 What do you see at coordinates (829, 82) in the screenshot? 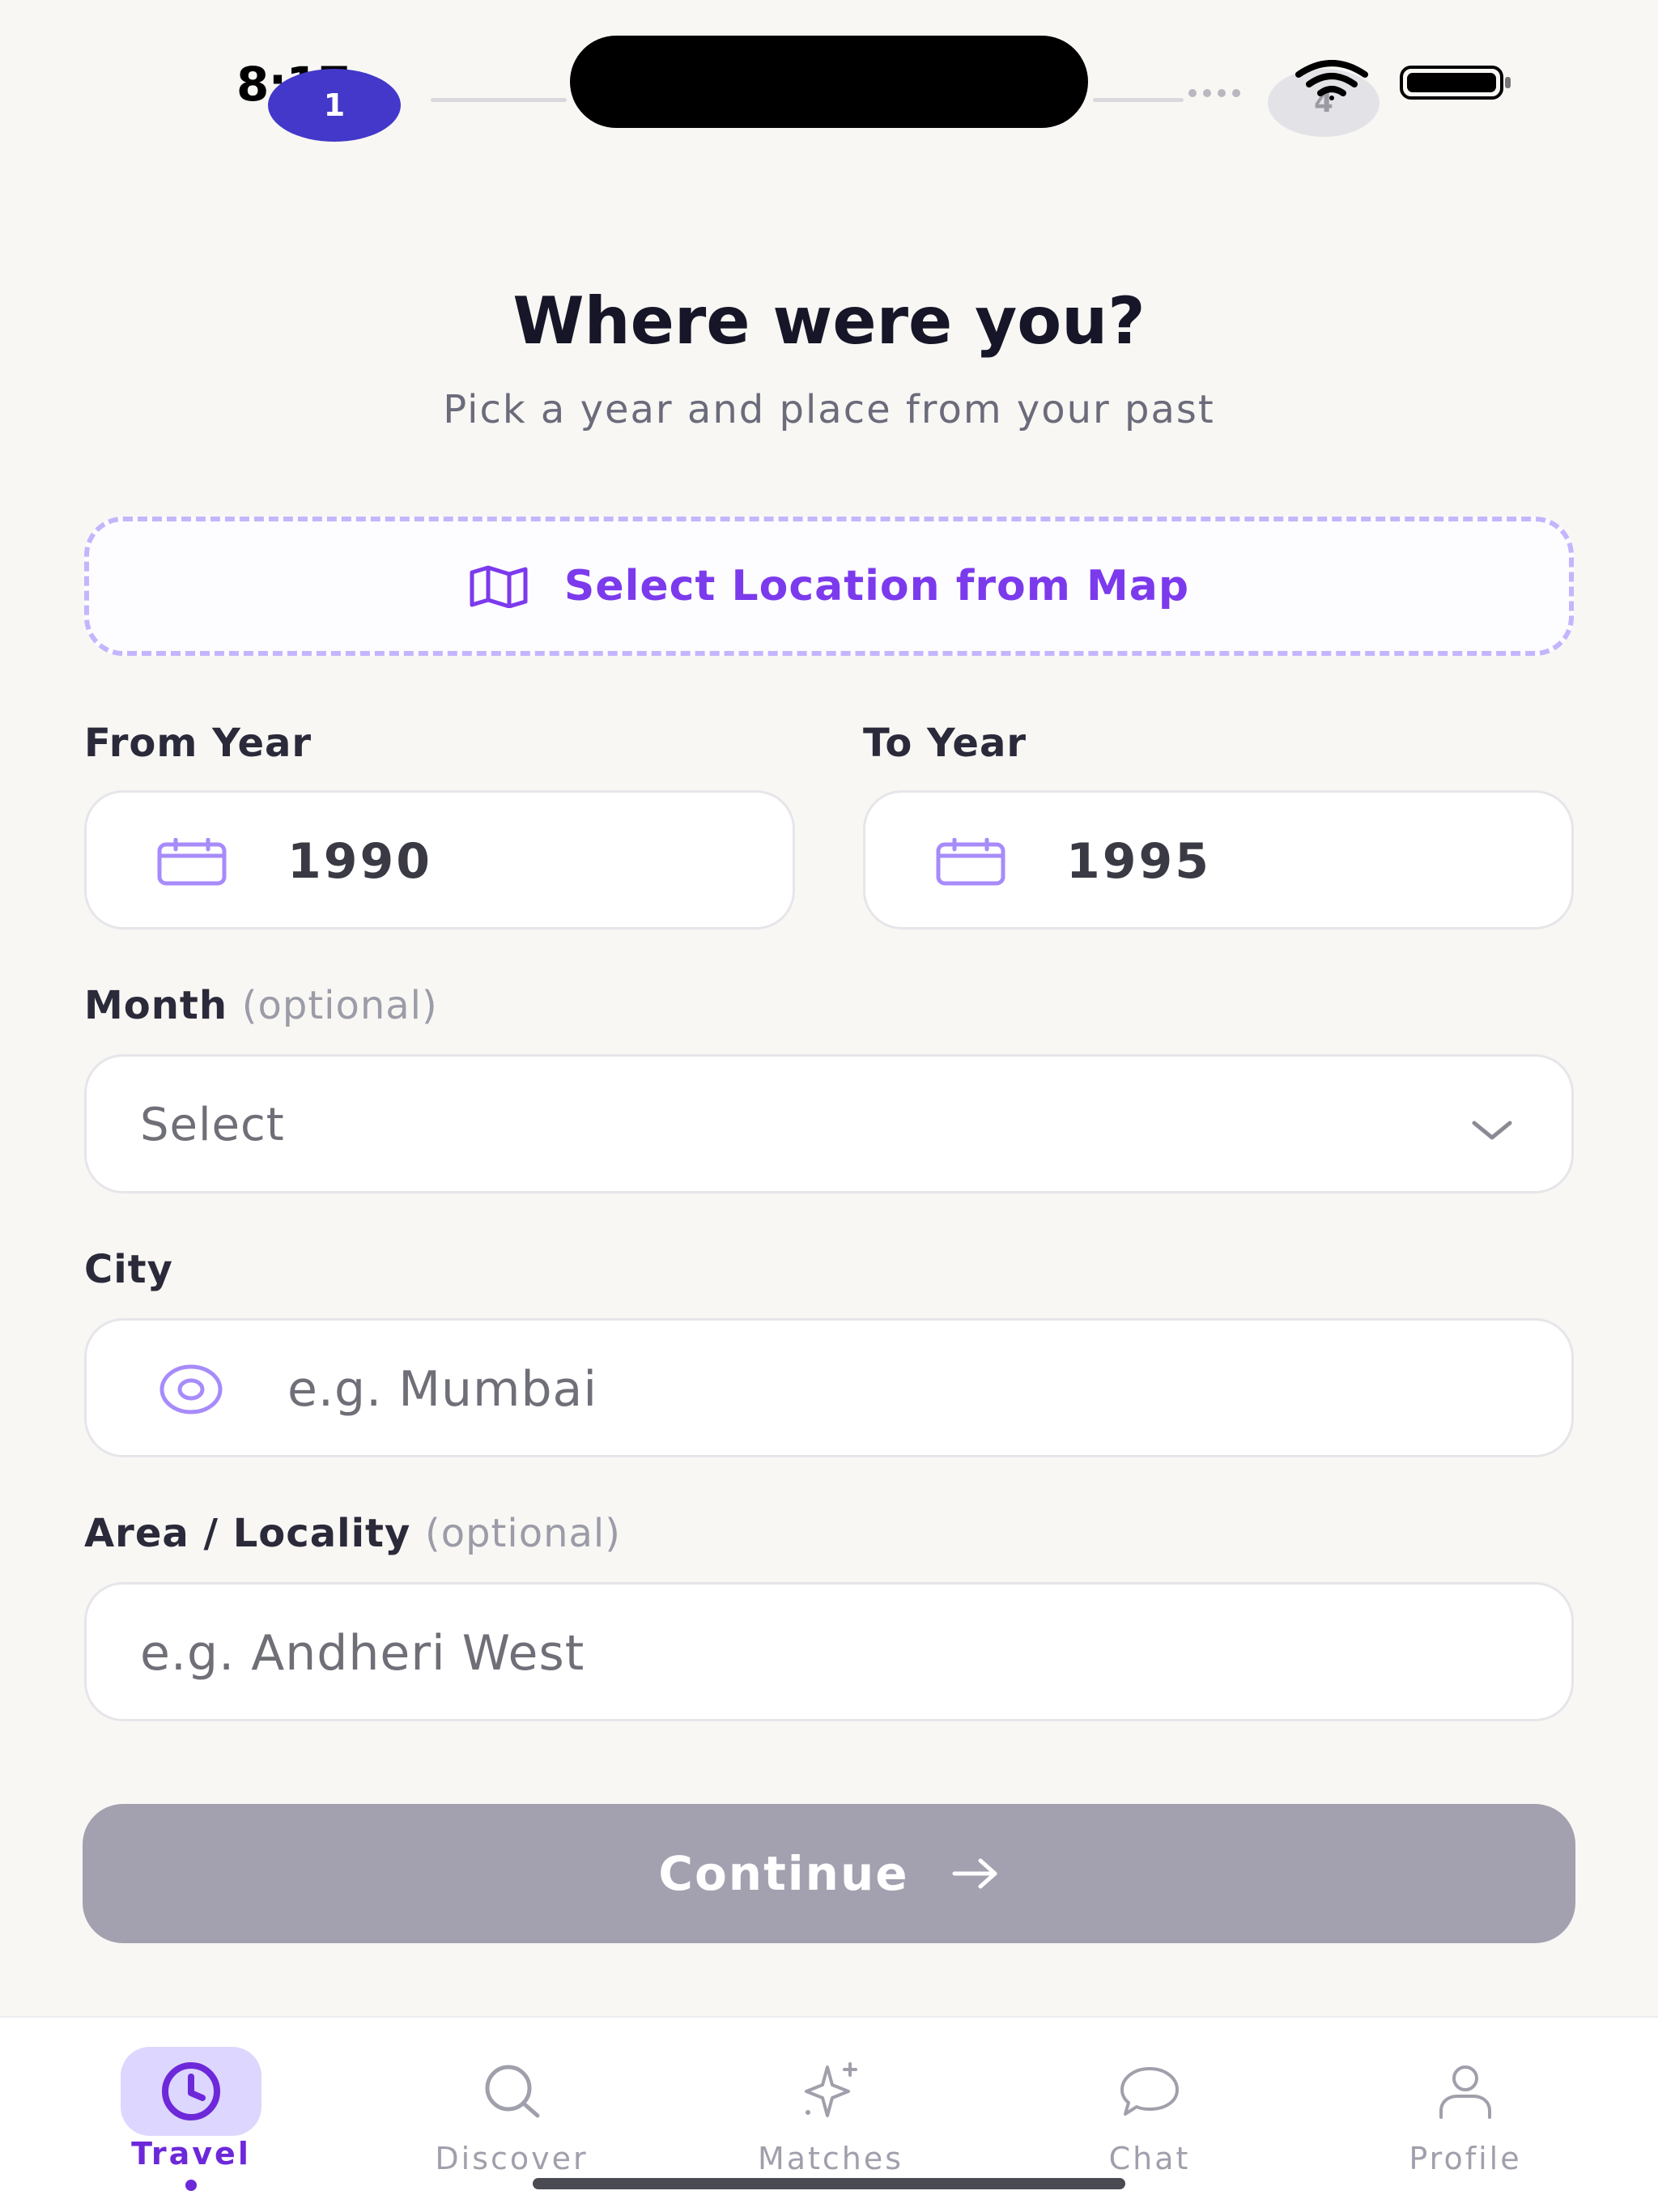
I see `dynamic-island` at bounding box center [829, 82].